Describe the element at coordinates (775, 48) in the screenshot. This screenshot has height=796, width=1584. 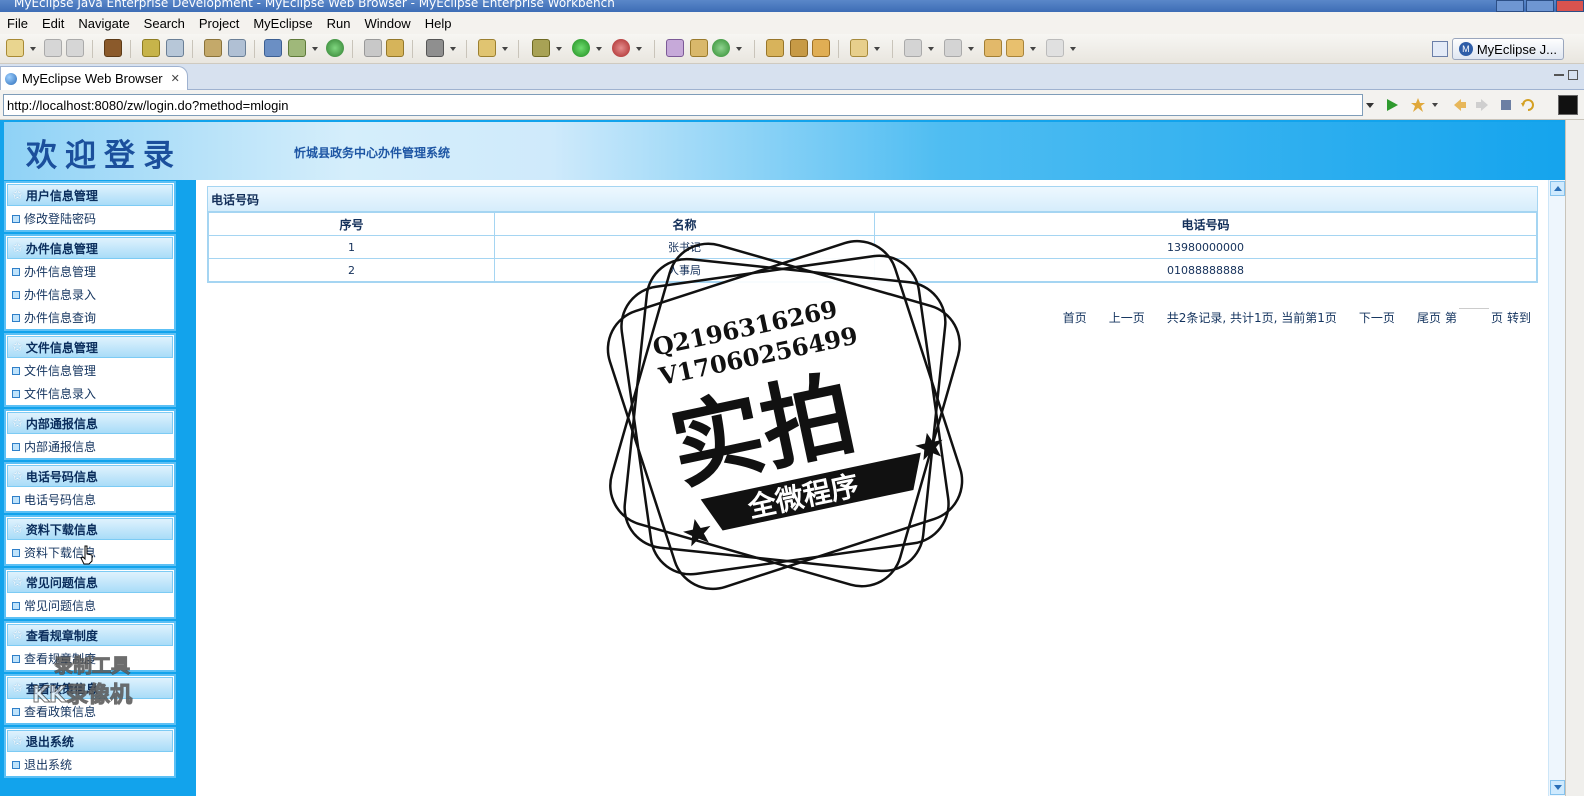
I see `open-type-icon` at that location.